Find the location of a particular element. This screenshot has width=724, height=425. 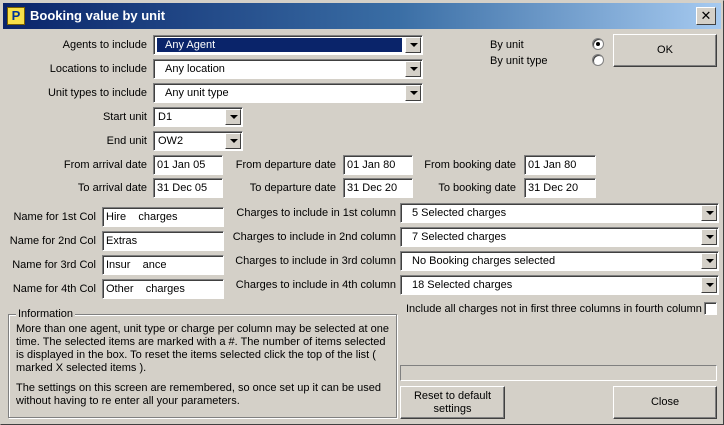

col4-charges-label: Charges to include in 4th column is located at coordinates (315, 285).